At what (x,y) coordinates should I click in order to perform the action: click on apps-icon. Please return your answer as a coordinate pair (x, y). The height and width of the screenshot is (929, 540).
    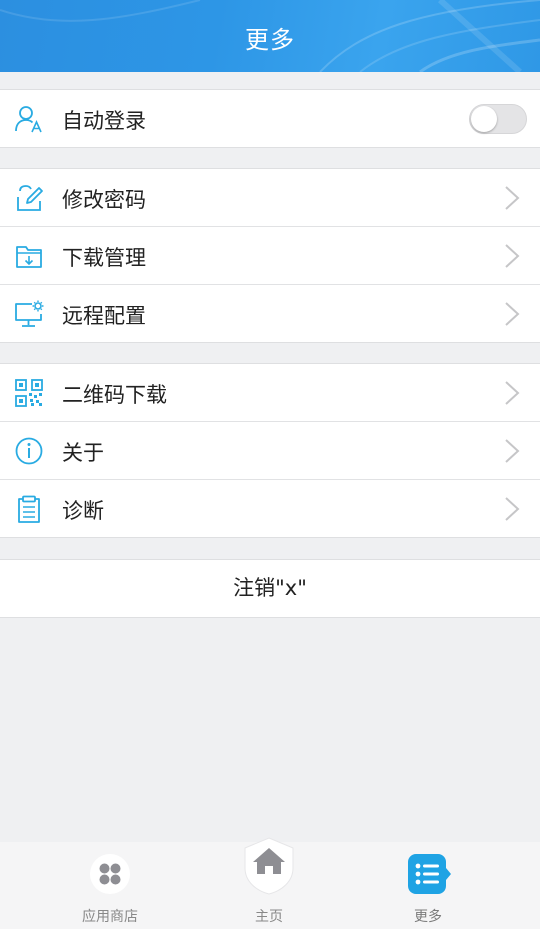
    Looking at the image, I should click on (110, 874).